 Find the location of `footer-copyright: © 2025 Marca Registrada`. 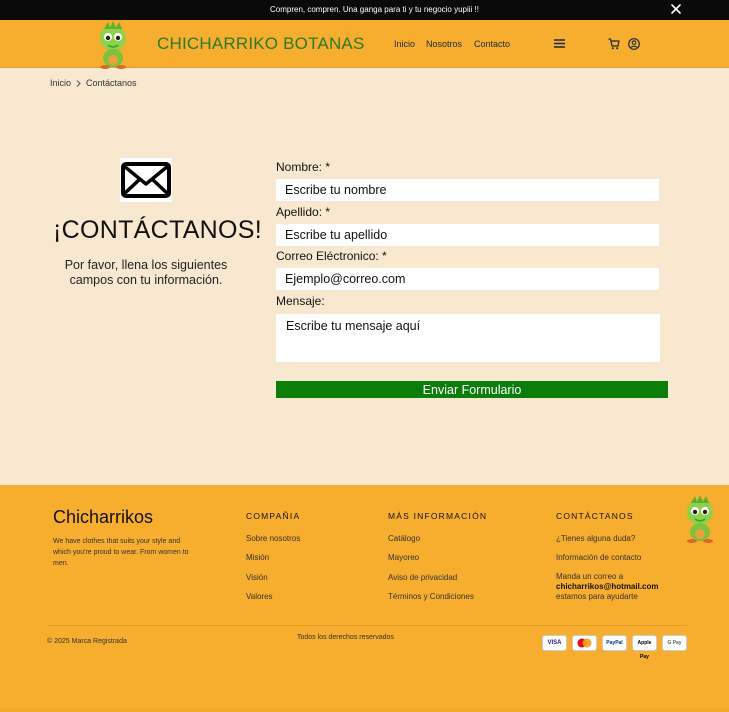

footer-copyright: © 2025 Marca Registrada is located at coordinates (87, 641).